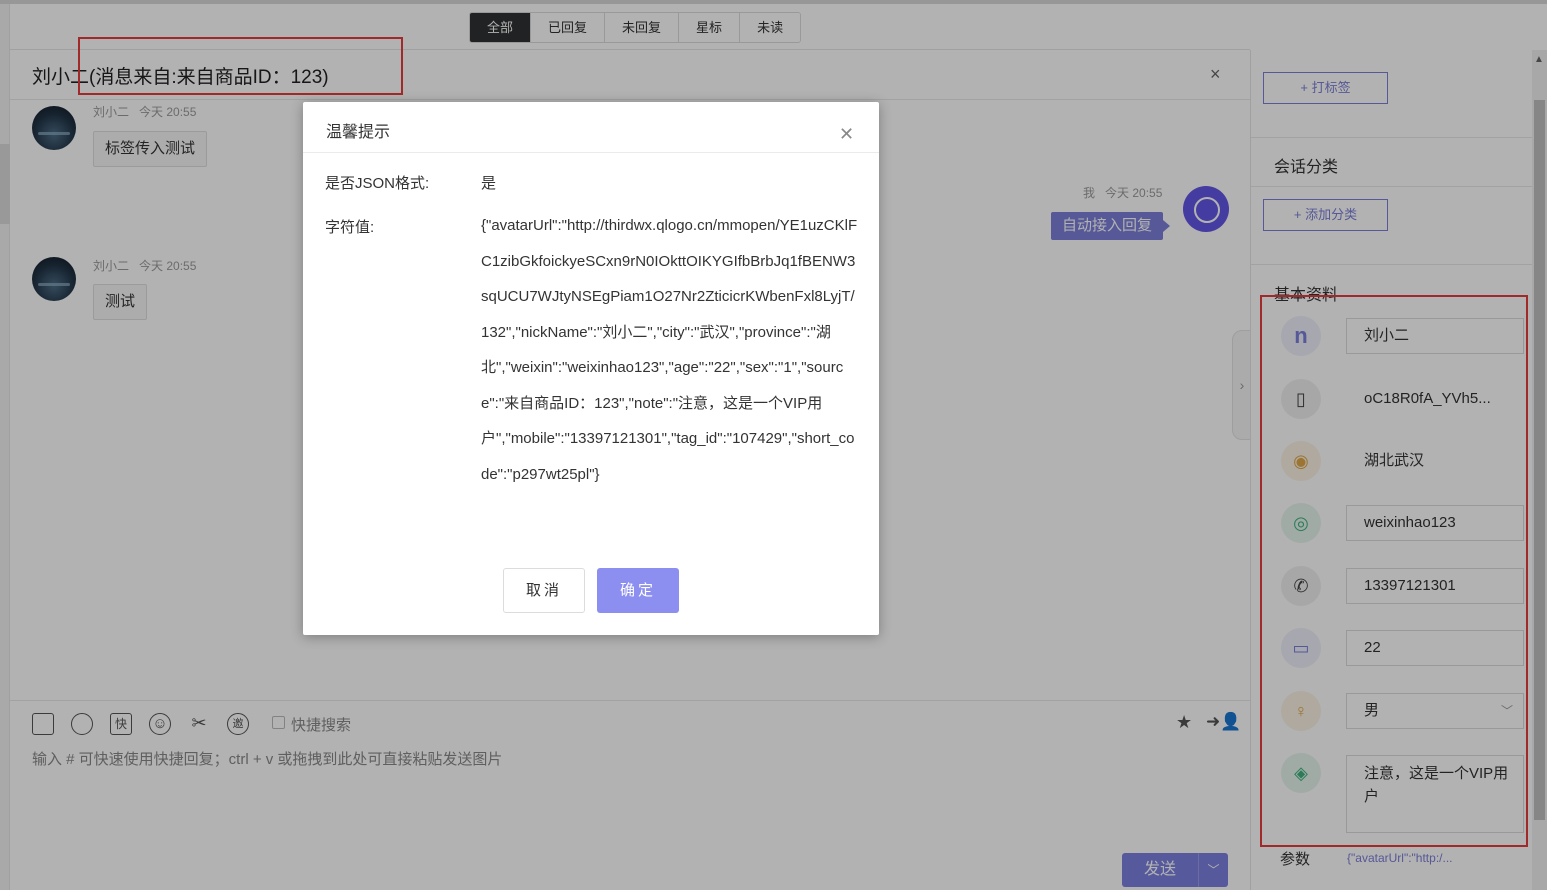 The height and width of the screenshot is (890, 1547). I want to click on string-value-label: 字符值:, so click(350, 227).